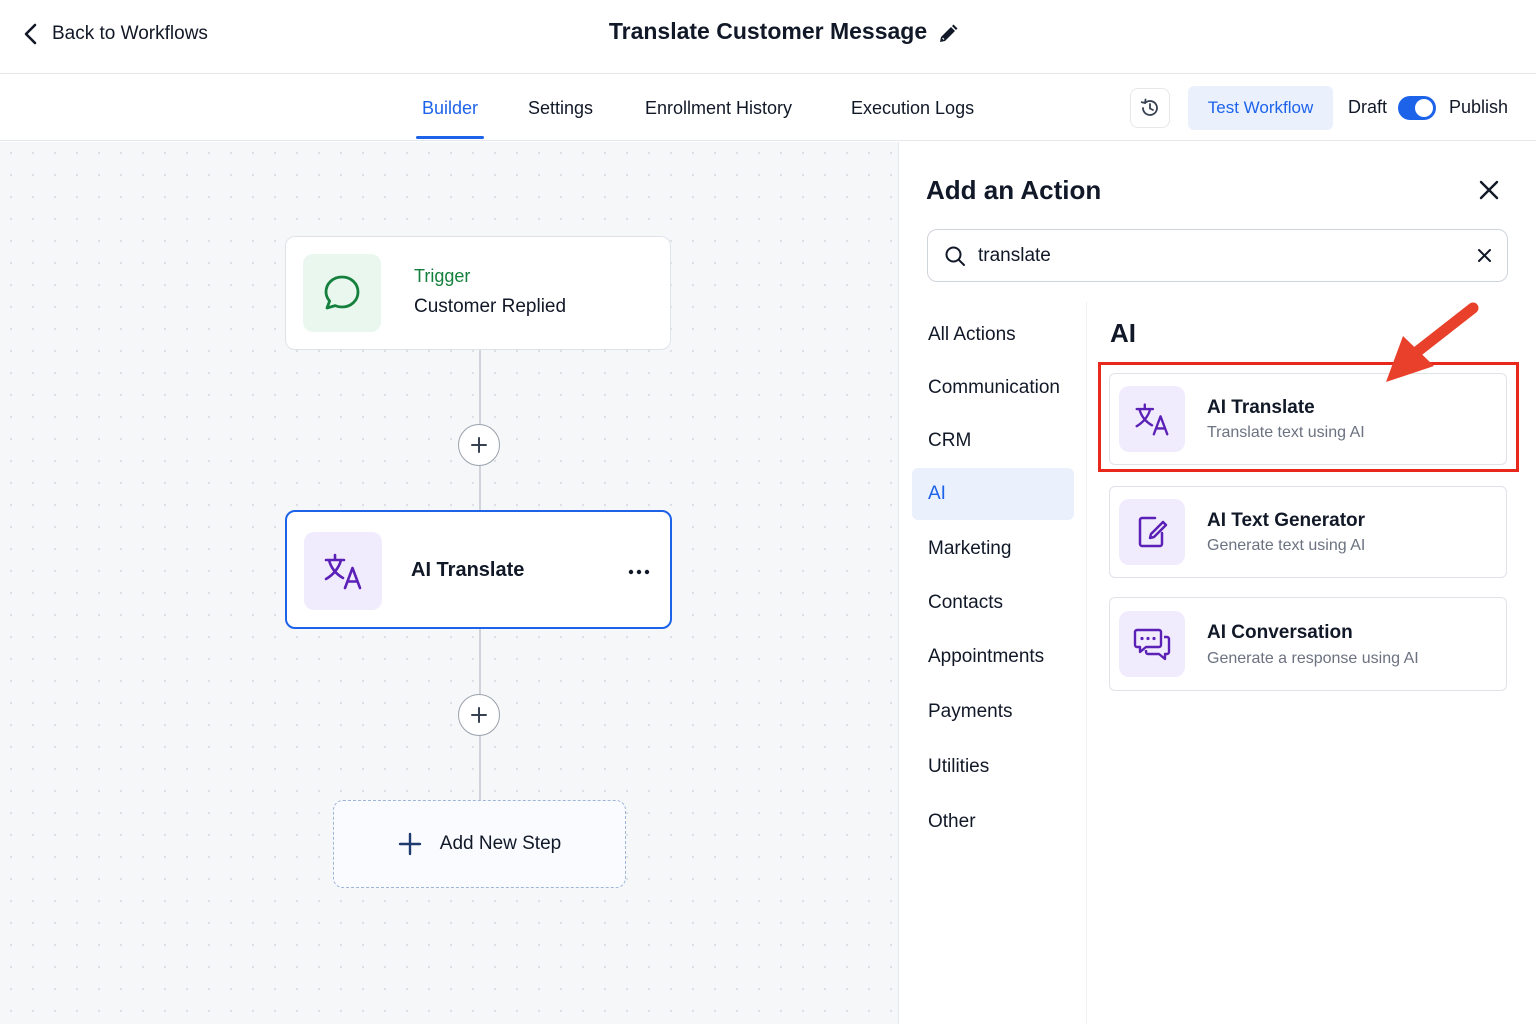 Image resolution: width=1536 pixels, height=1024 pixels. I want to click on trigger-node: Trigger Customer Replied, so click(478, 293).